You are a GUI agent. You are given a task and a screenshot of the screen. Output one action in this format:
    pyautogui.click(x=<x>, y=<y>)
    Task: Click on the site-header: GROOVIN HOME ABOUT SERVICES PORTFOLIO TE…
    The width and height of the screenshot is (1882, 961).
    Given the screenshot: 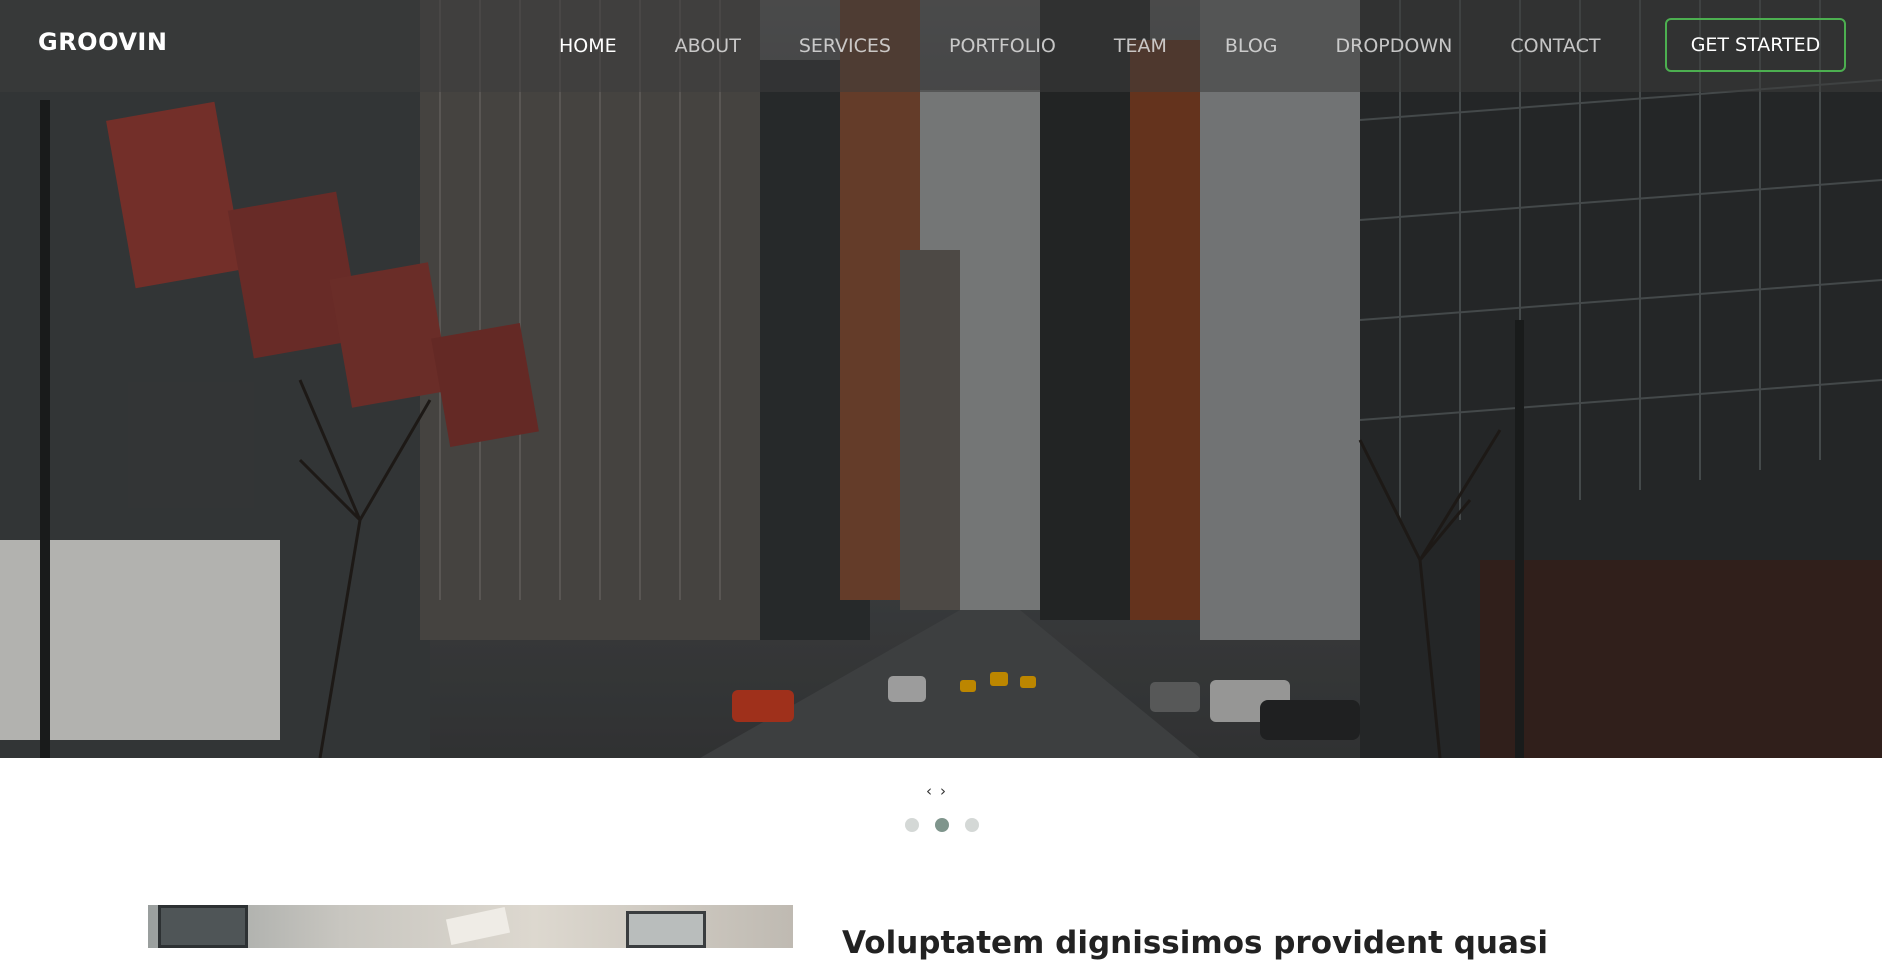 What is the action you would take?
    pyautogui.click(x=941, y=46)
    